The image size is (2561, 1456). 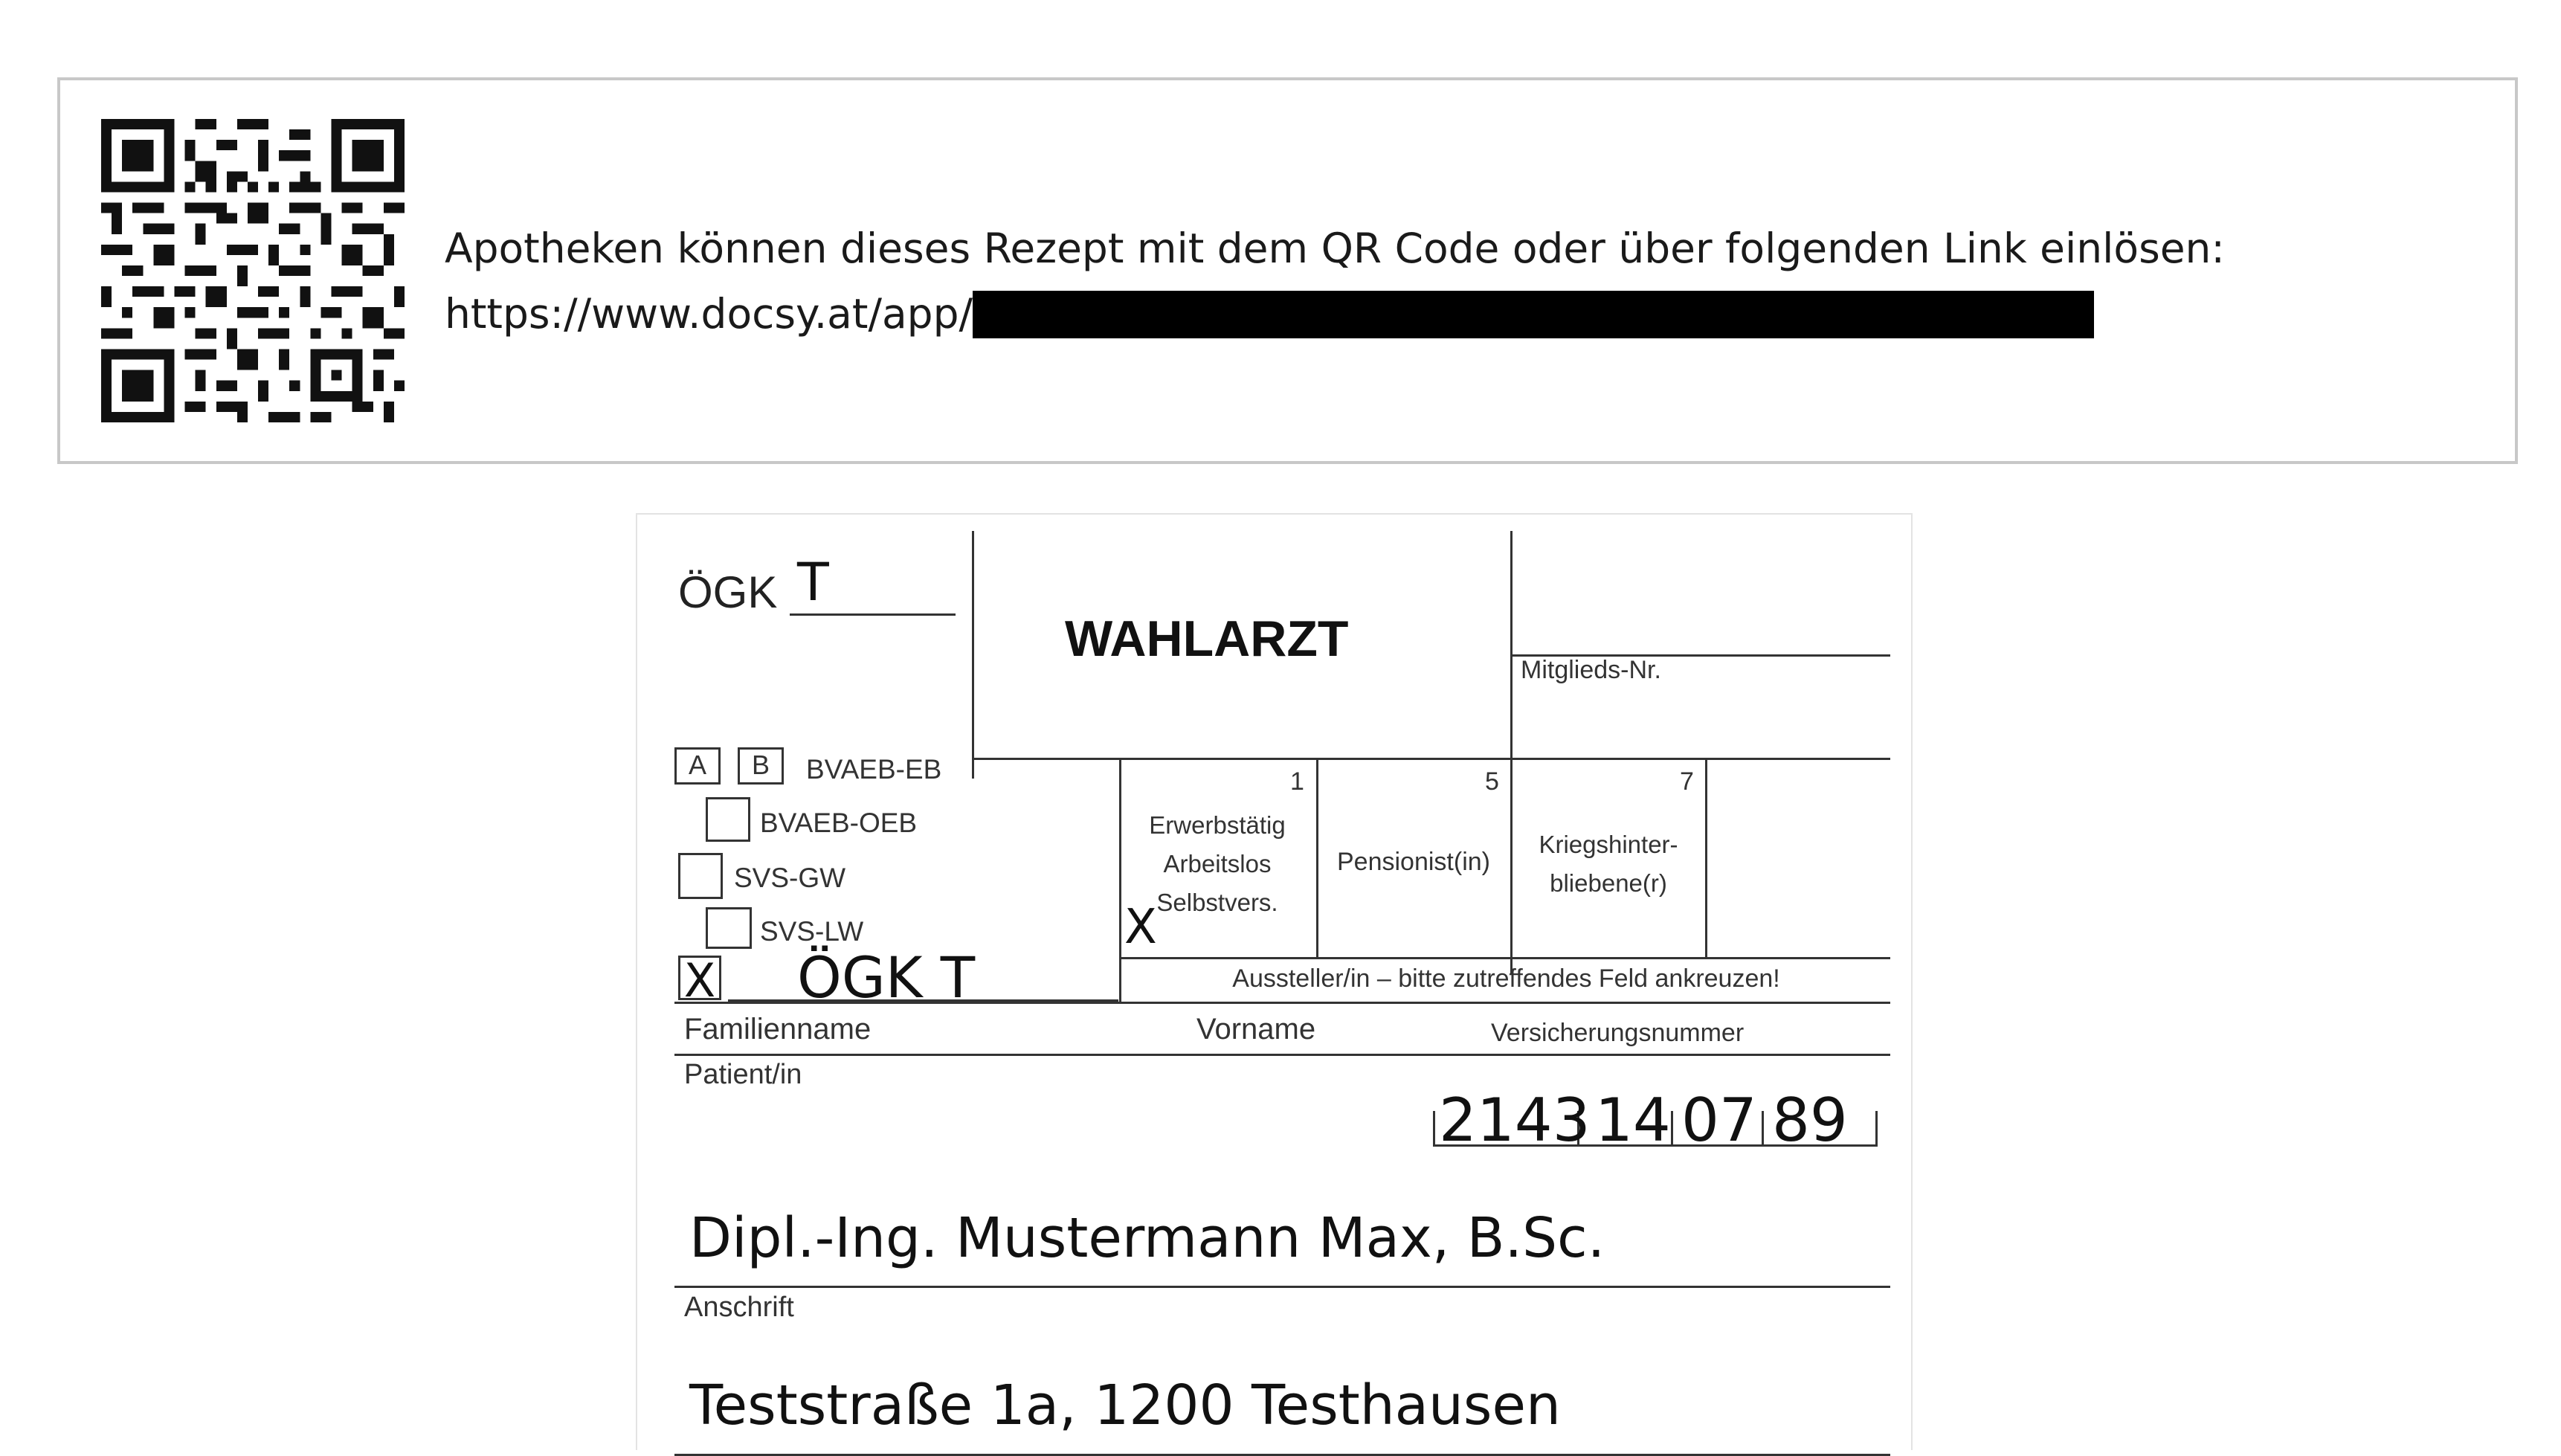 I want to click on patient-name: Dipl.-Ing. Mustermann Max, B.Sc., so click(x=1147, y=1238).